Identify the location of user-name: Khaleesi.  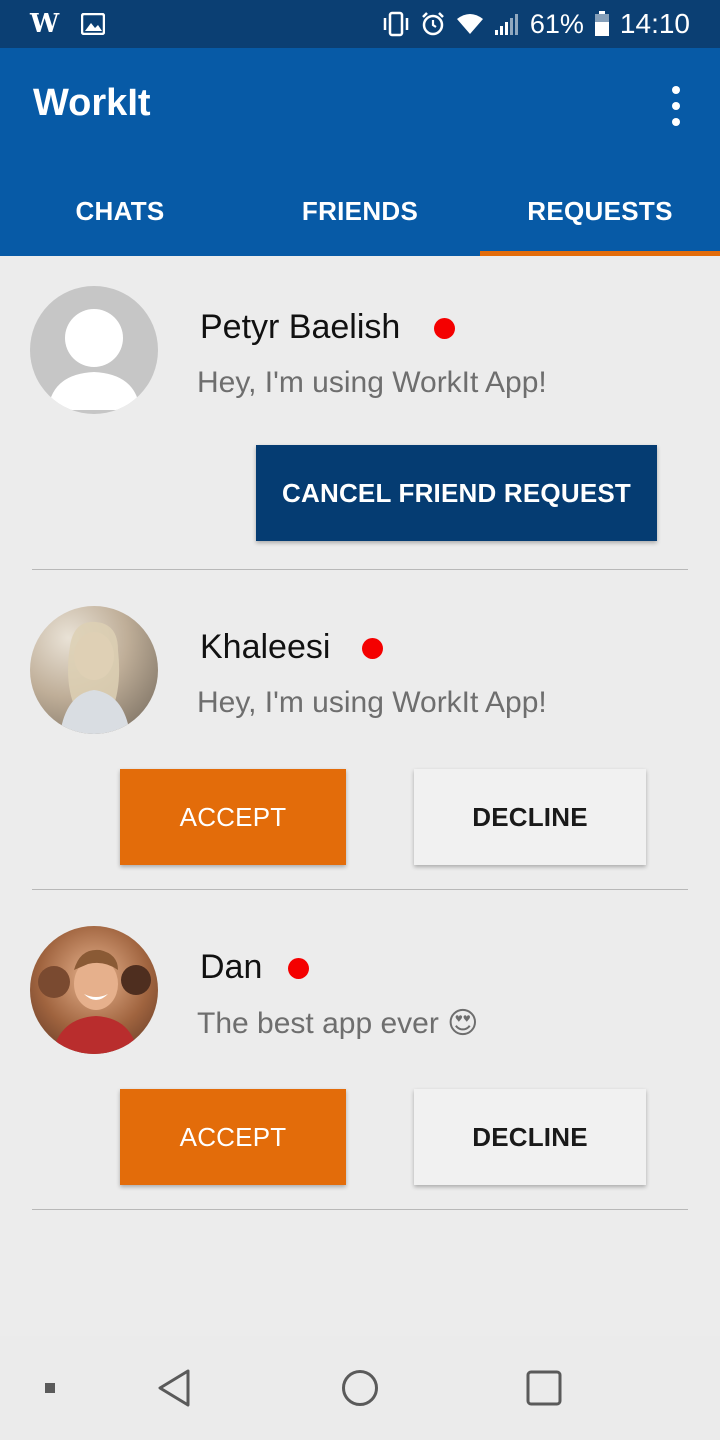
(265, 647).